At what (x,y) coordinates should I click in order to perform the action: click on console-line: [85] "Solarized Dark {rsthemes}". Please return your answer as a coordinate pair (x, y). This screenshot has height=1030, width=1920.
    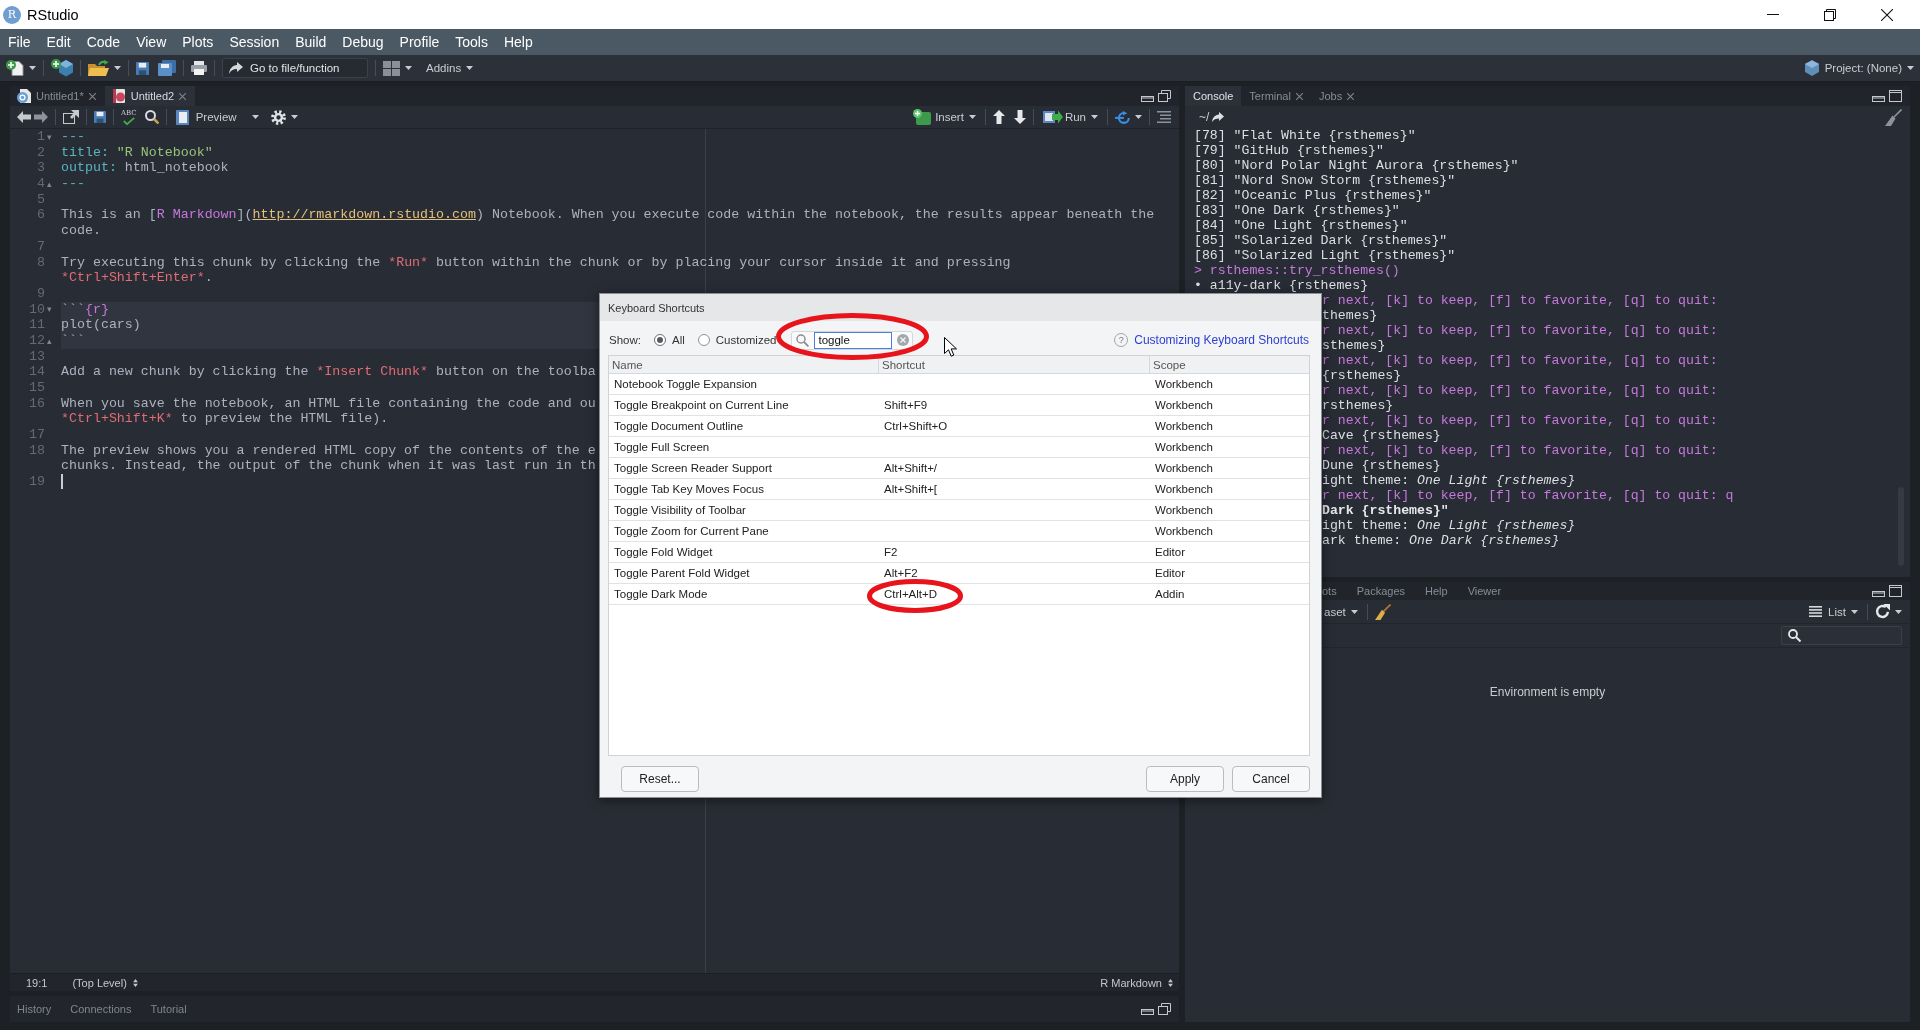
    Looking at the image, I should click on (1321, 240).